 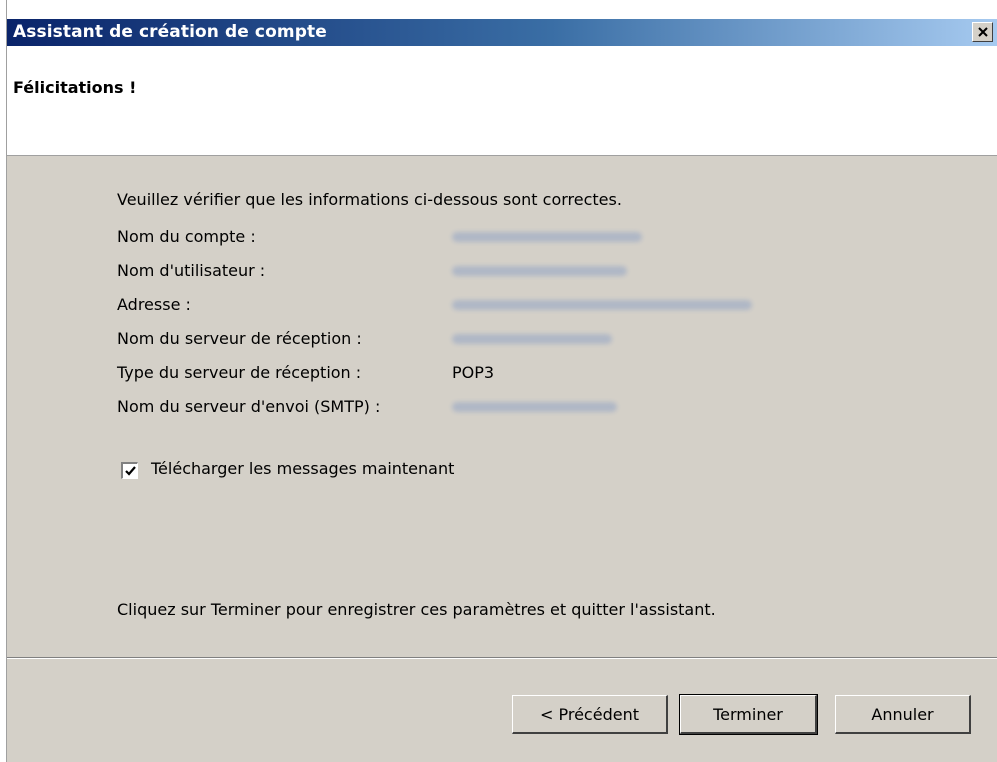 I want to click on window-title: Assistant de création de compte, so click(x=170, y=32).